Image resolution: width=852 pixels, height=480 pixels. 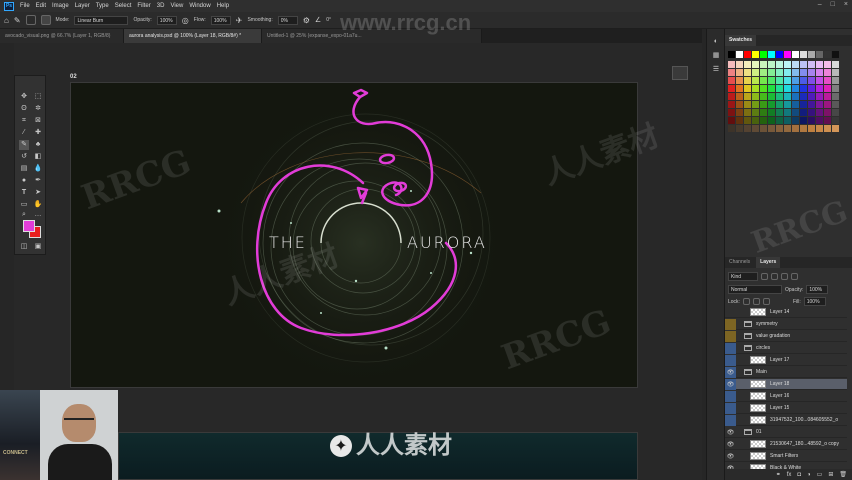 What do you see at coordinates (166, 20) in the screenshot?
I see `opacity-field: 100%` at bounding box center [166, 20].